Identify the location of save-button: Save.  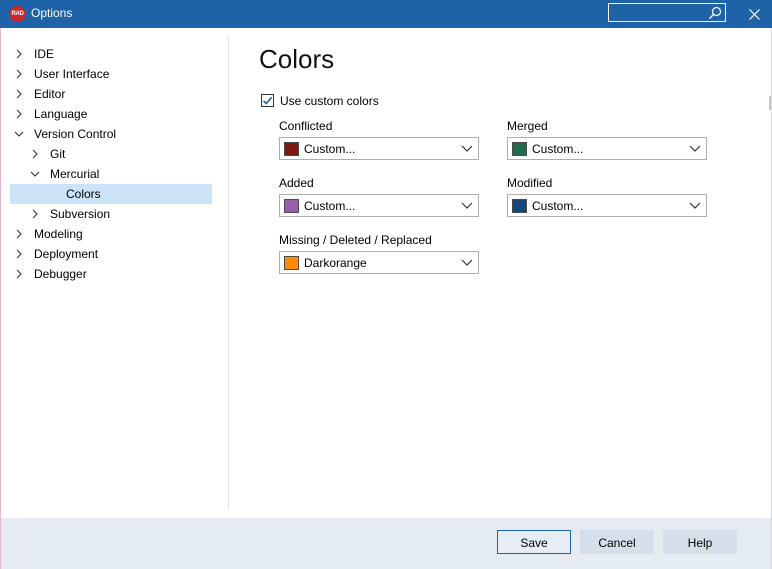
(534, 542).